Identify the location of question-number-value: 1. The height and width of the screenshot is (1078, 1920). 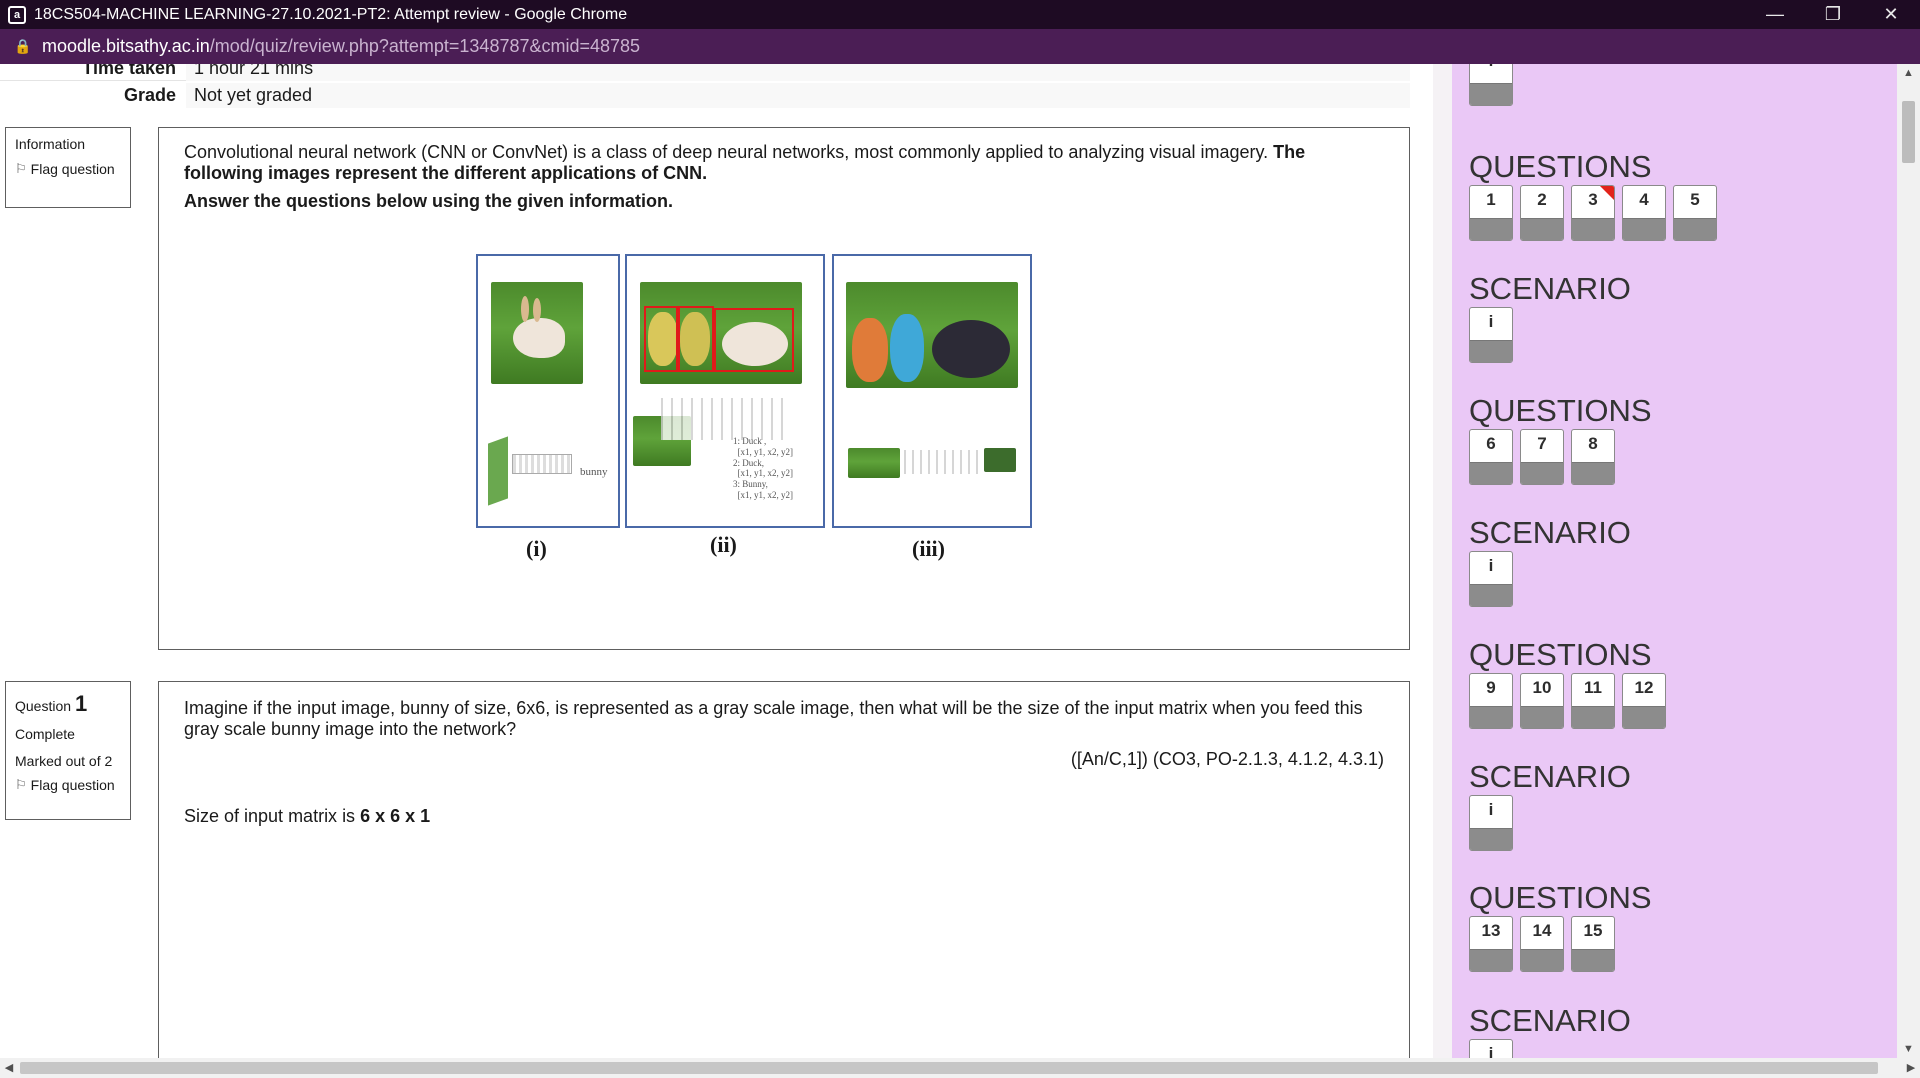
(81, 703).